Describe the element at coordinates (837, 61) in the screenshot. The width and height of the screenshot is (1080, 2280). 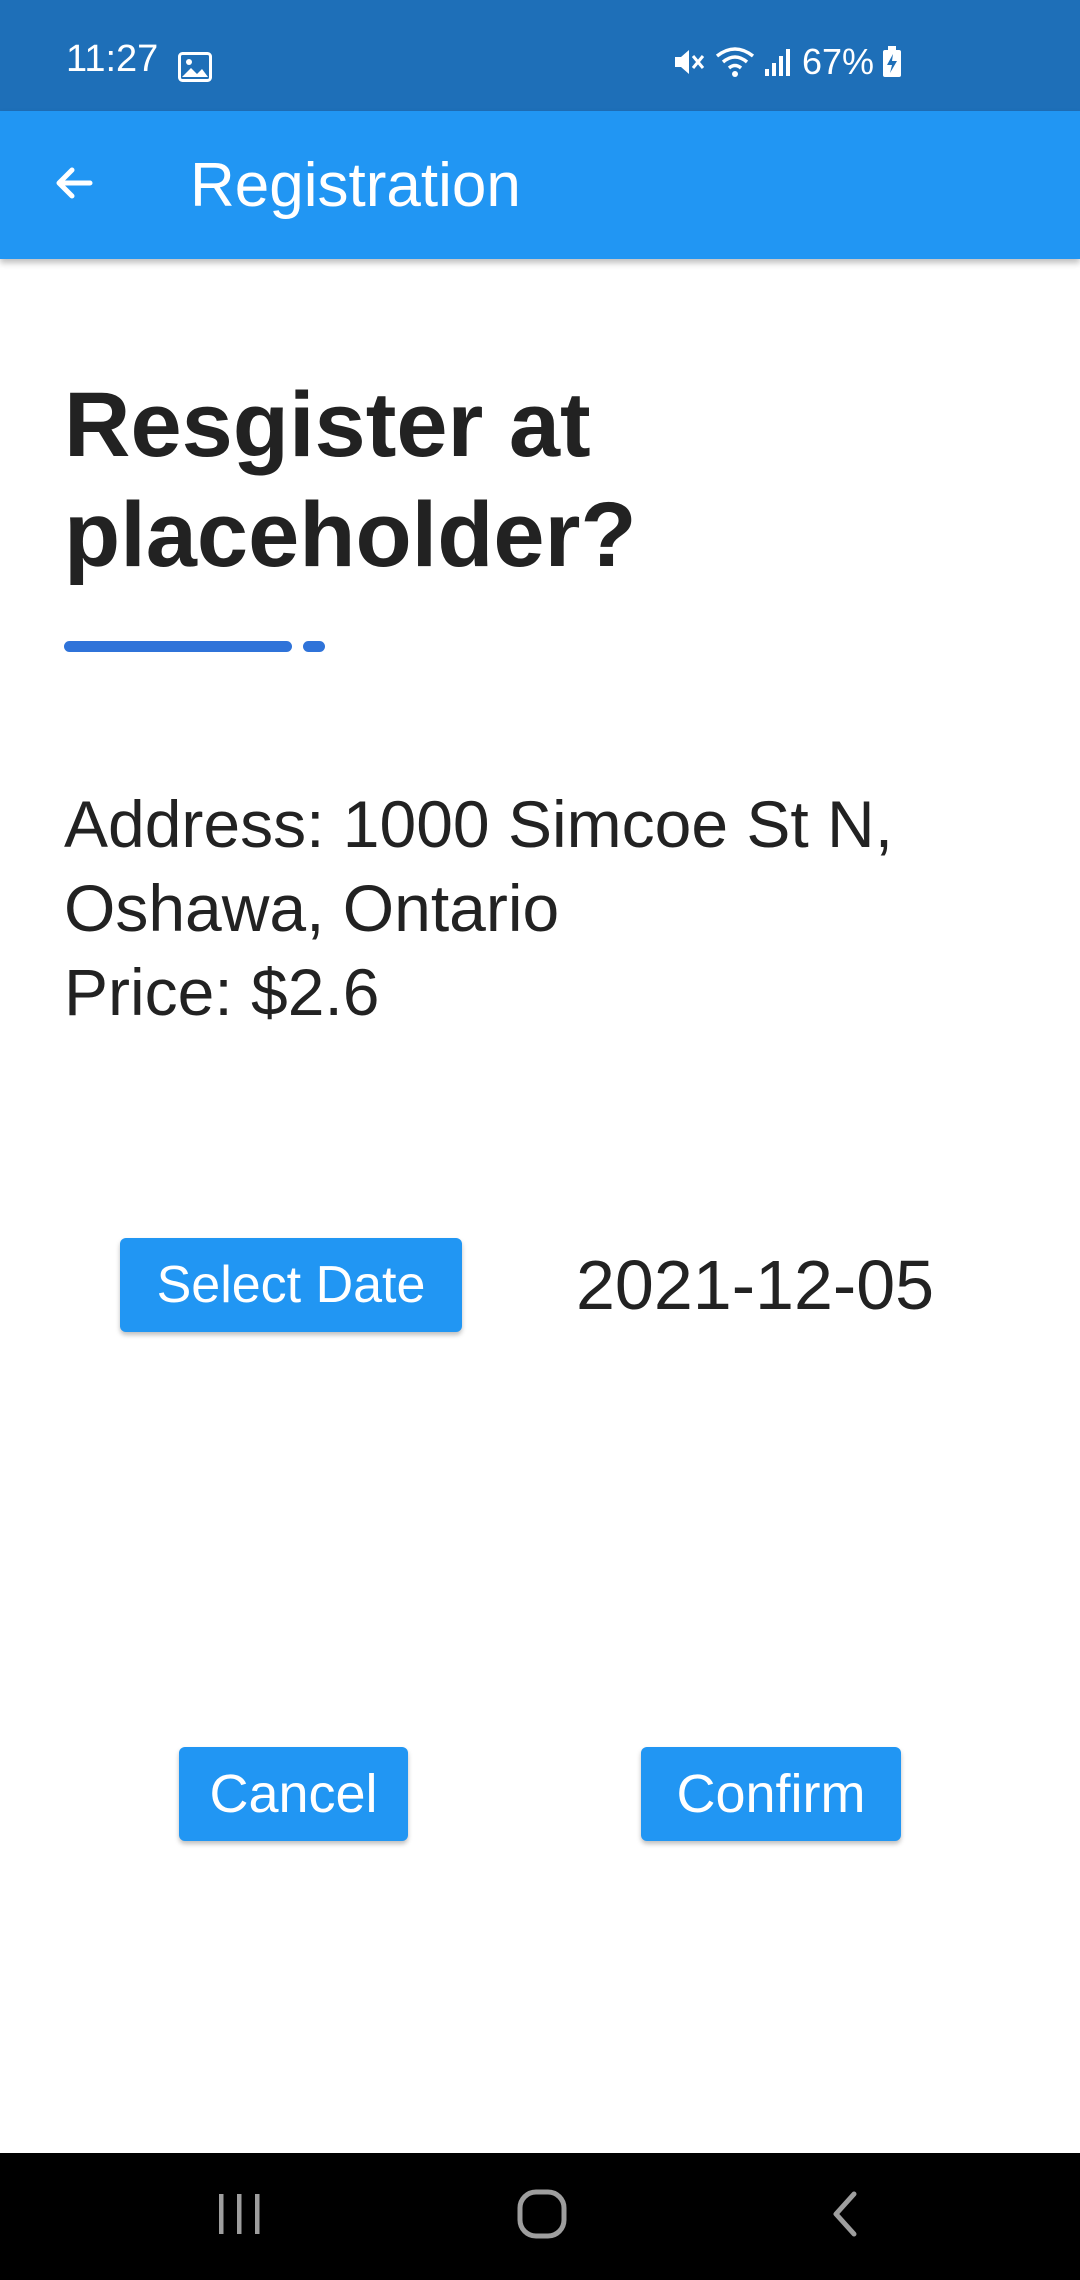
I see `battery-percent: 67%` at that location.